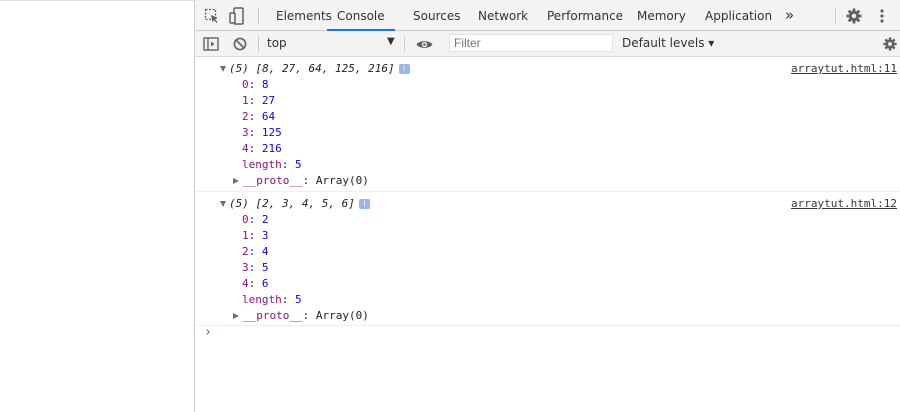  What do you see at coordinates (854, 16) in the screenshot?
I see `settings-gear-icon` at bounding box center [854, 16].